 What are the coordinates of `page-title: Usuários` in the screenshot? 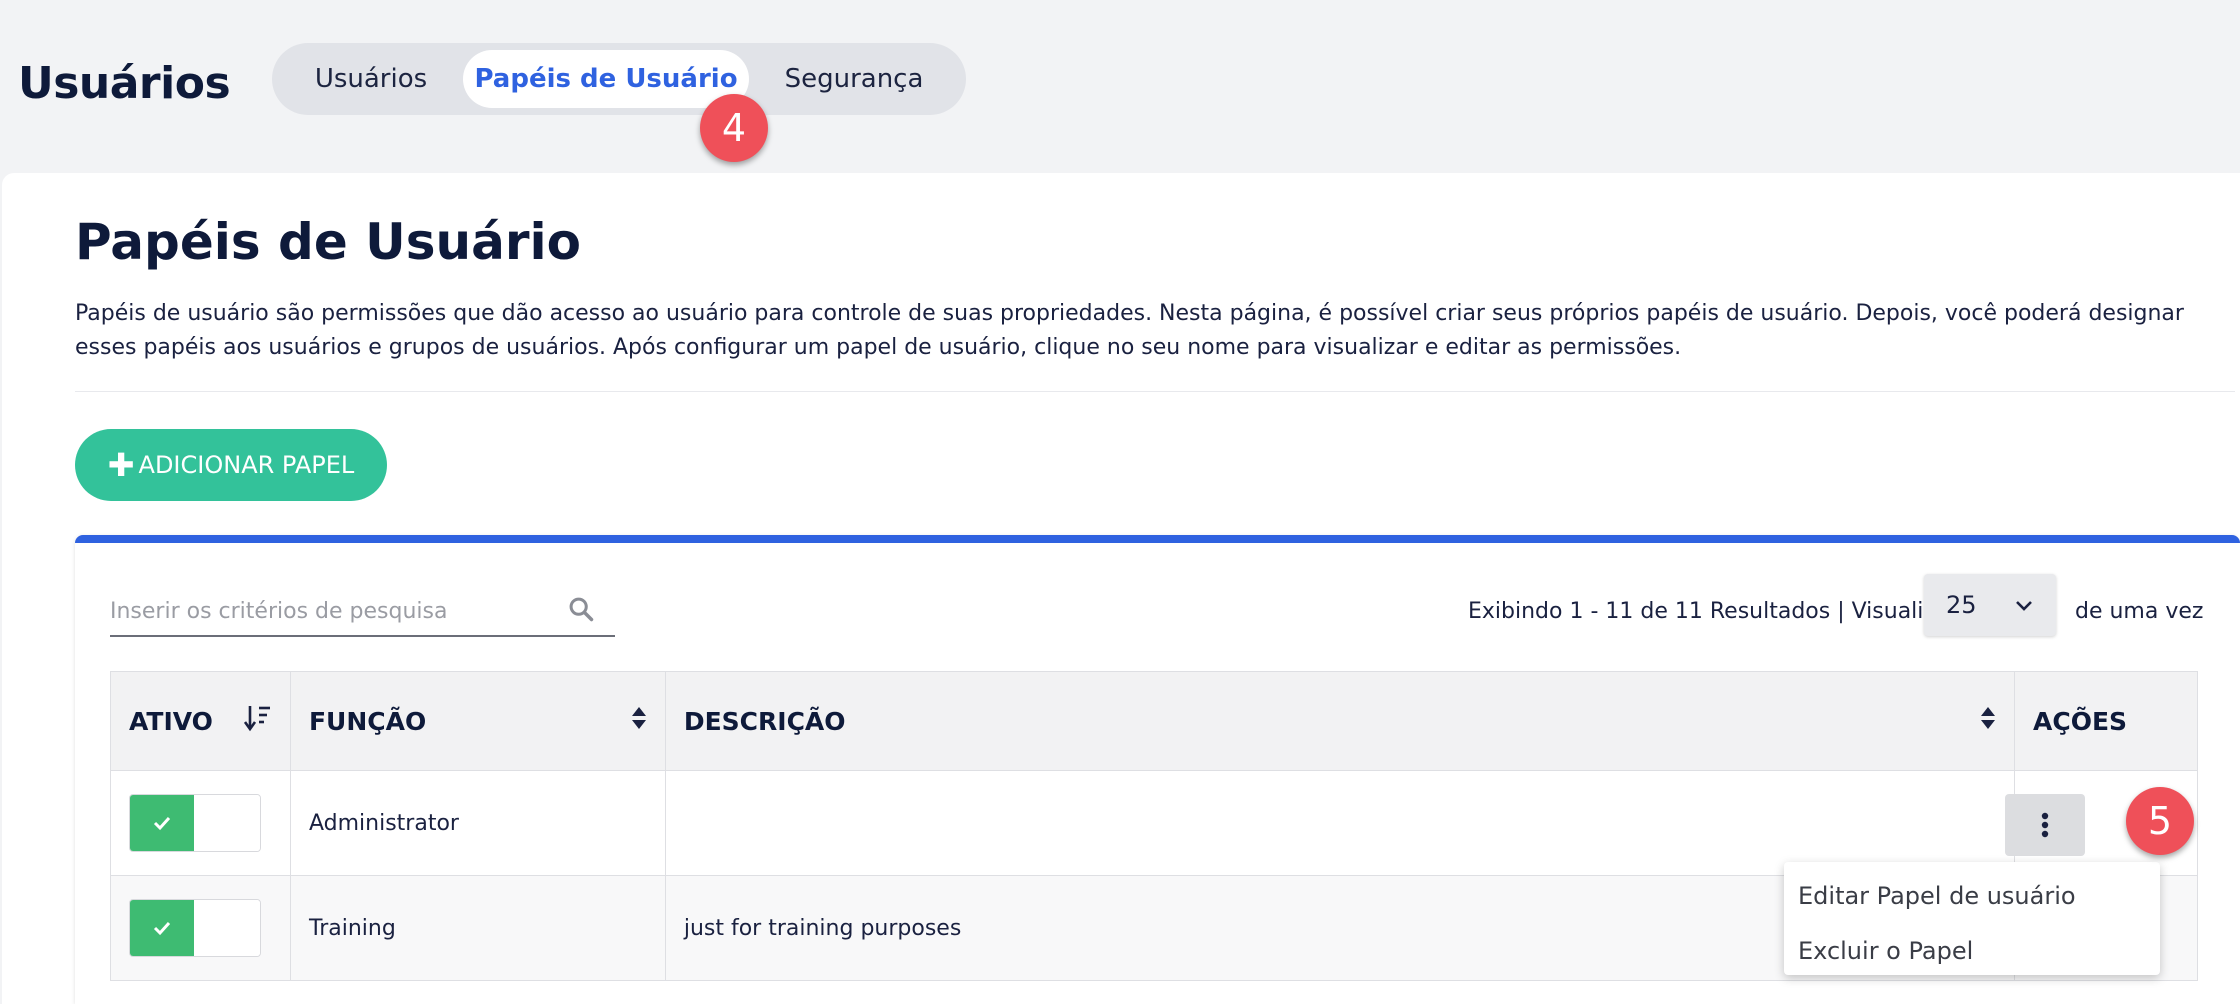 It's located at (124, 83).